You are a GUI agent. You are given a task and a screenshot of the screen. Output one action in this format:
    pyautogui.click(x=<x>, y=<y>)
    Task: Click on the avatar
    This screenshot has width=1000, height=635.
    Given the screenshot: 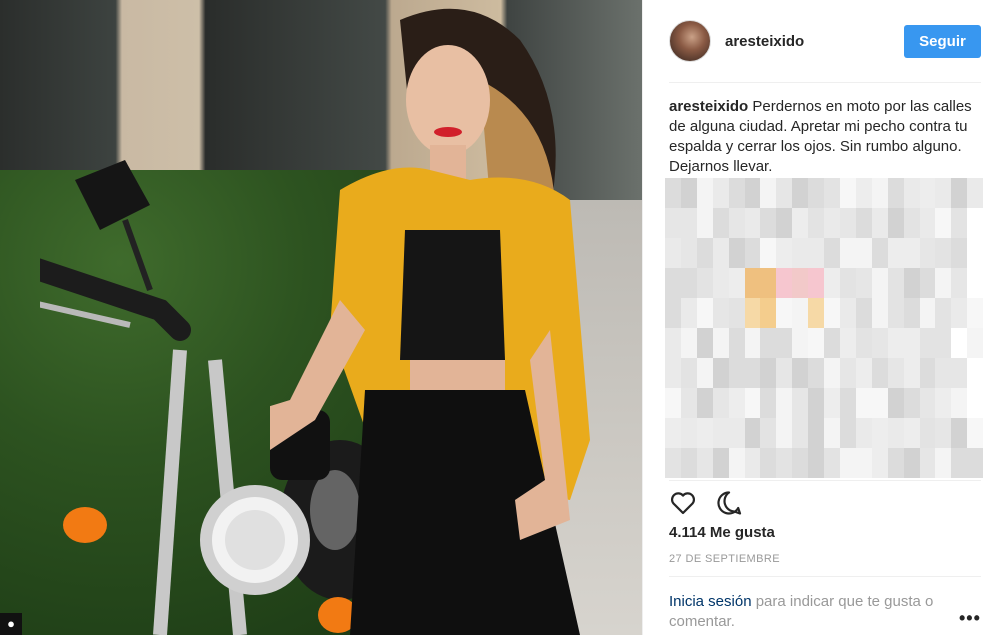 What is the action you would take?
    pyautogui.click(x=690, y=41)
    